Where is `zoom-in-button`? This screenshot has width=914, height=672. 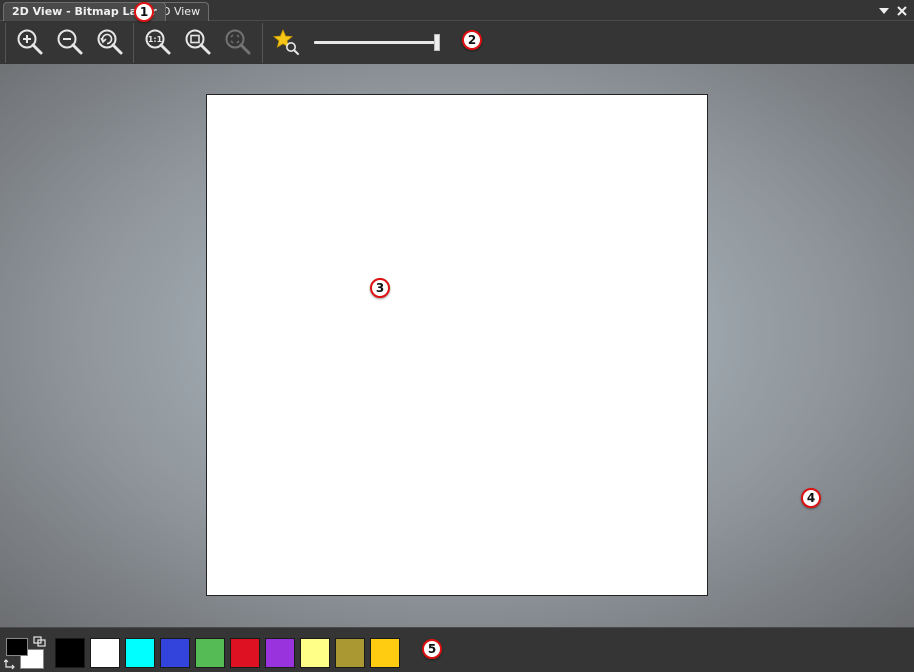
zoom-in-button is located at coordinates (30, 42).